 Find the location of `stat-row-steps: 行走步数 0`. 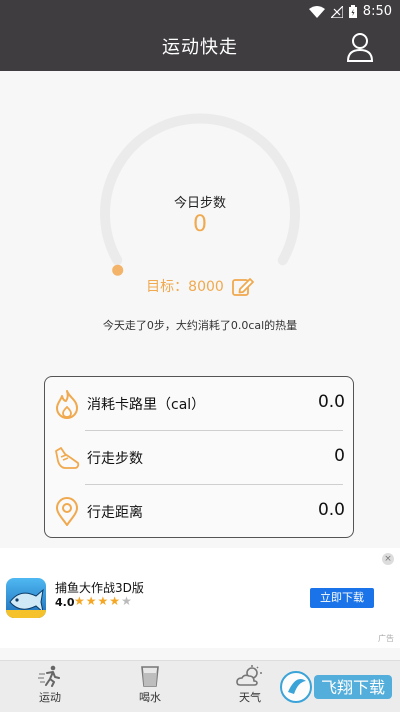

stat-row-steps: 行走步数 0 is located at coordinates (199, 458).